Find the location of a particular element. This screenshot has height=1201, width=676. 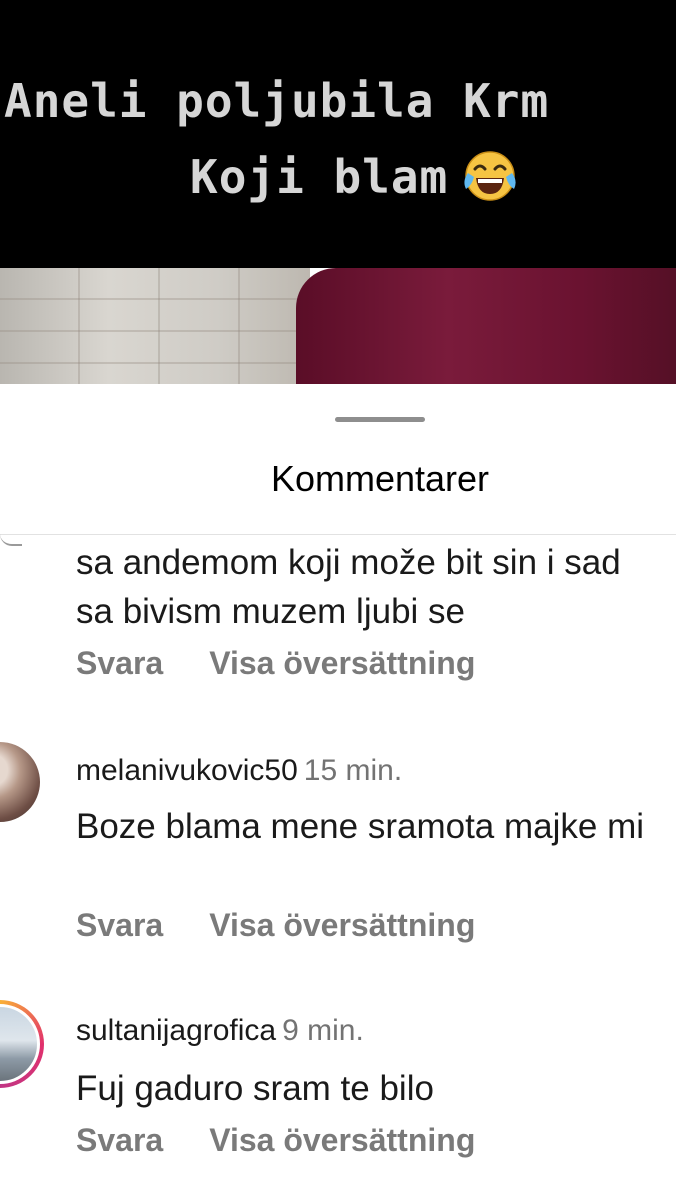

comment-username: melanivukovic50 is located at coordinates (187, 770).